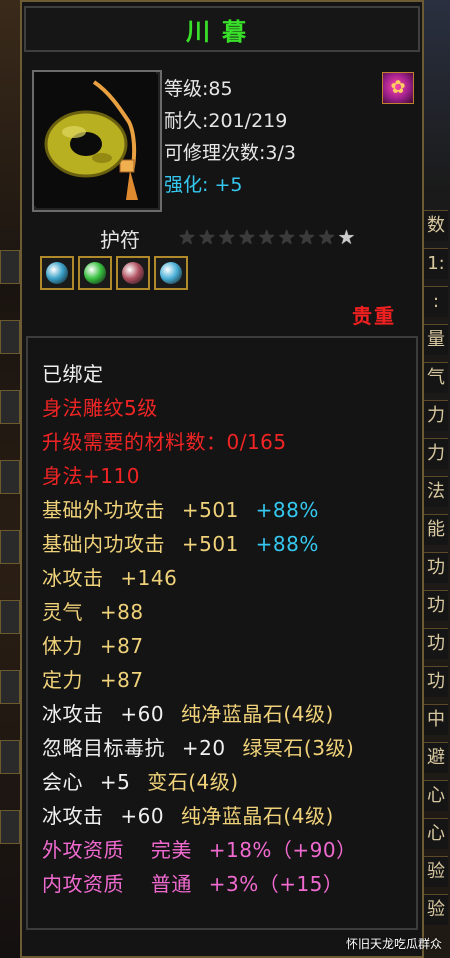 This screenshot has height=958, width=450. Describe the element at coordinates (257, 816) in the screenshot. I see `gem4-name: 纯净蓝晶石(4级)` at that location.